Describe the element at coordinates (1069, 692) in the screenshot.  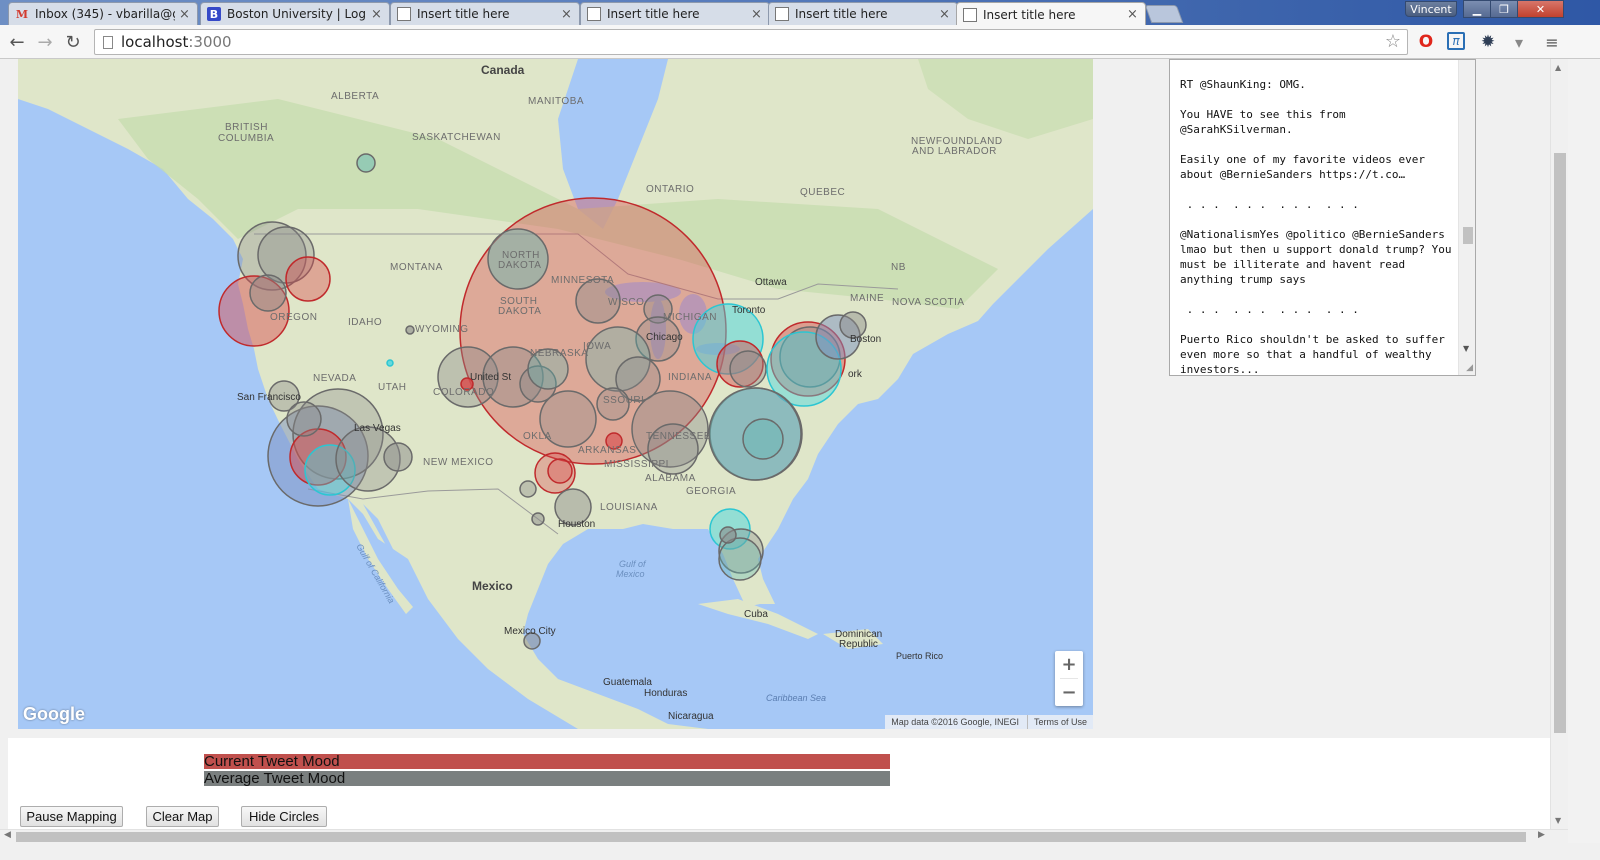
I see `zoom-out-button: −` at that location.